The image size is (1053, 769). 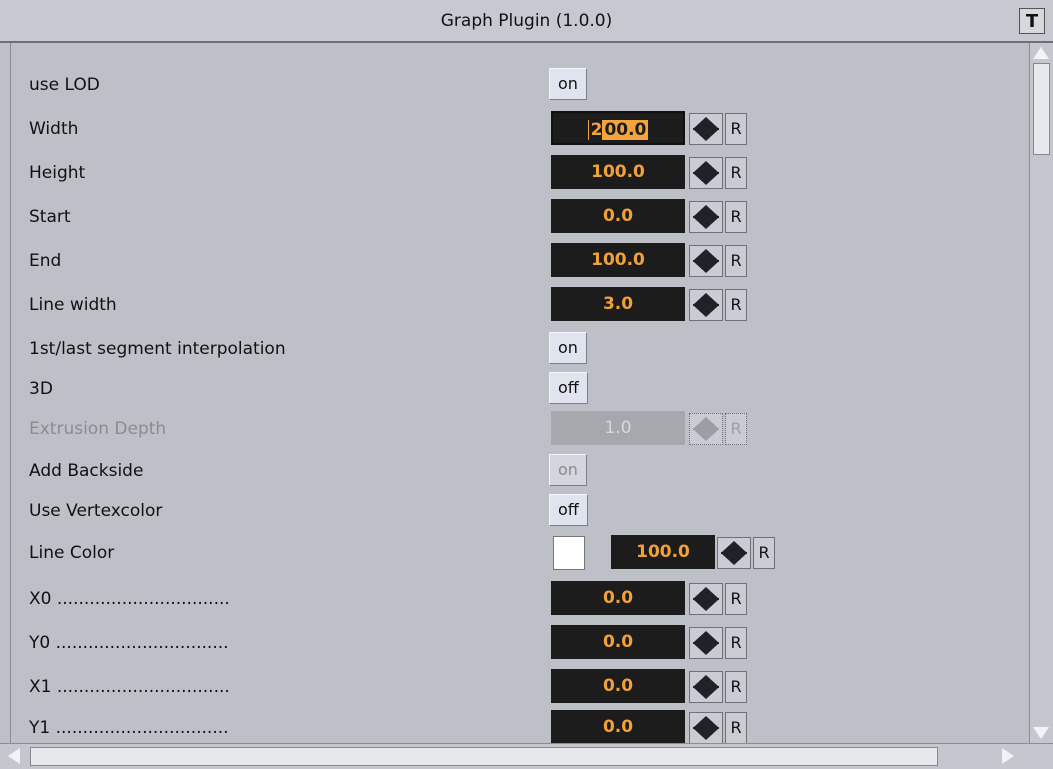 What do you see at coordinates (568, 388) in the screenshot?
I see `3d-toggle: off` at bounding box center [568, 388].